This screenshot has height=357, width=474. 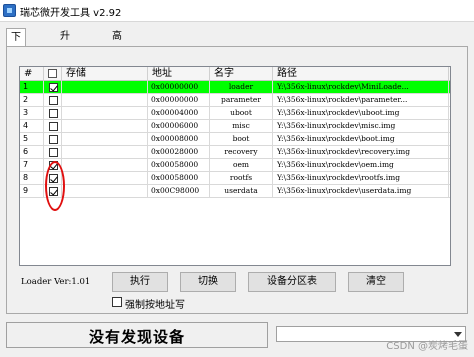 What do you see at coordinates (117, 60) in the screenshot?
I see `tab-advanced: 高级功能` at bounding box center [117, 60].